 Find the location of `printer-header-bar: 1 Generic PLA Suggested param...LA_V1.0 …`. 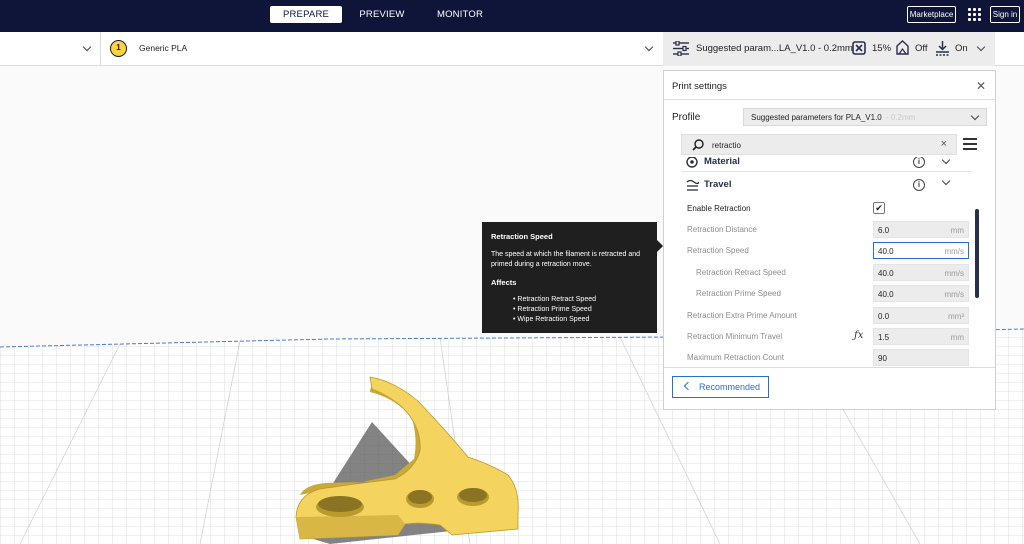

printer-header-bar: 1 Generic PLA Suggested param...LA_V1.0 … is located at coordinates (512, 49).